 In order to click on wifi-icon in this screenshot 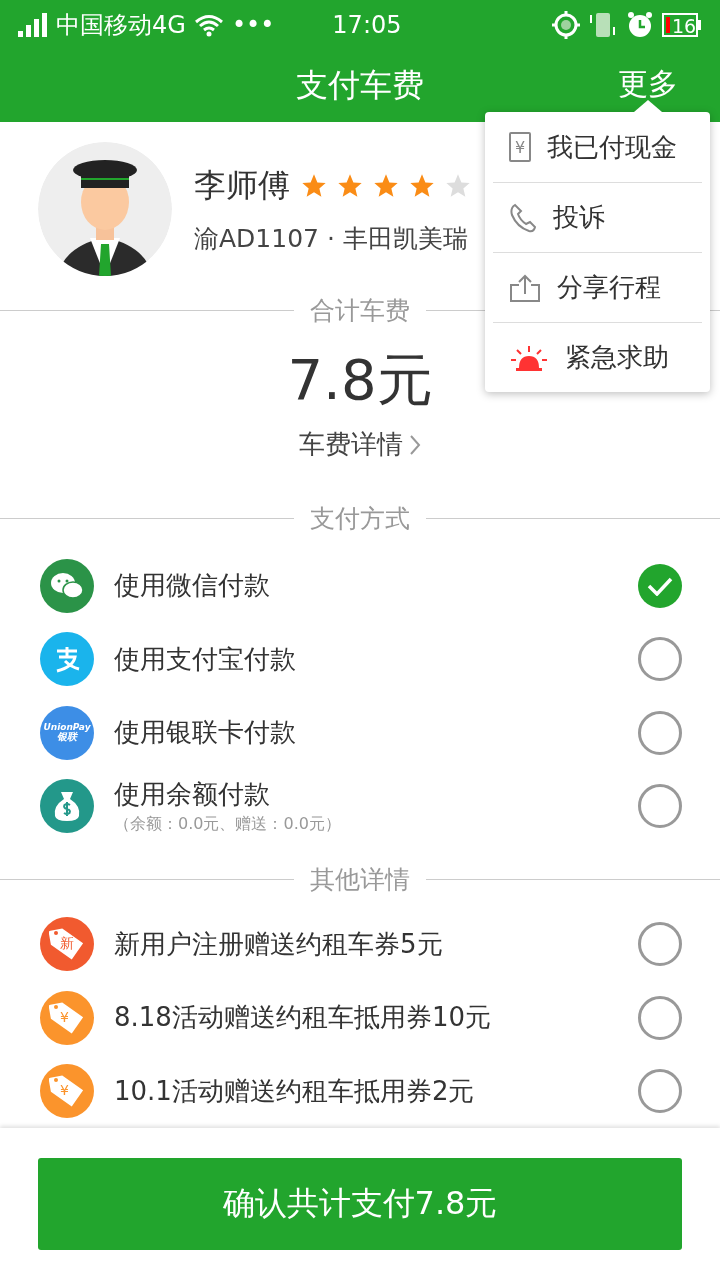, I will do `click(208, 25)`.